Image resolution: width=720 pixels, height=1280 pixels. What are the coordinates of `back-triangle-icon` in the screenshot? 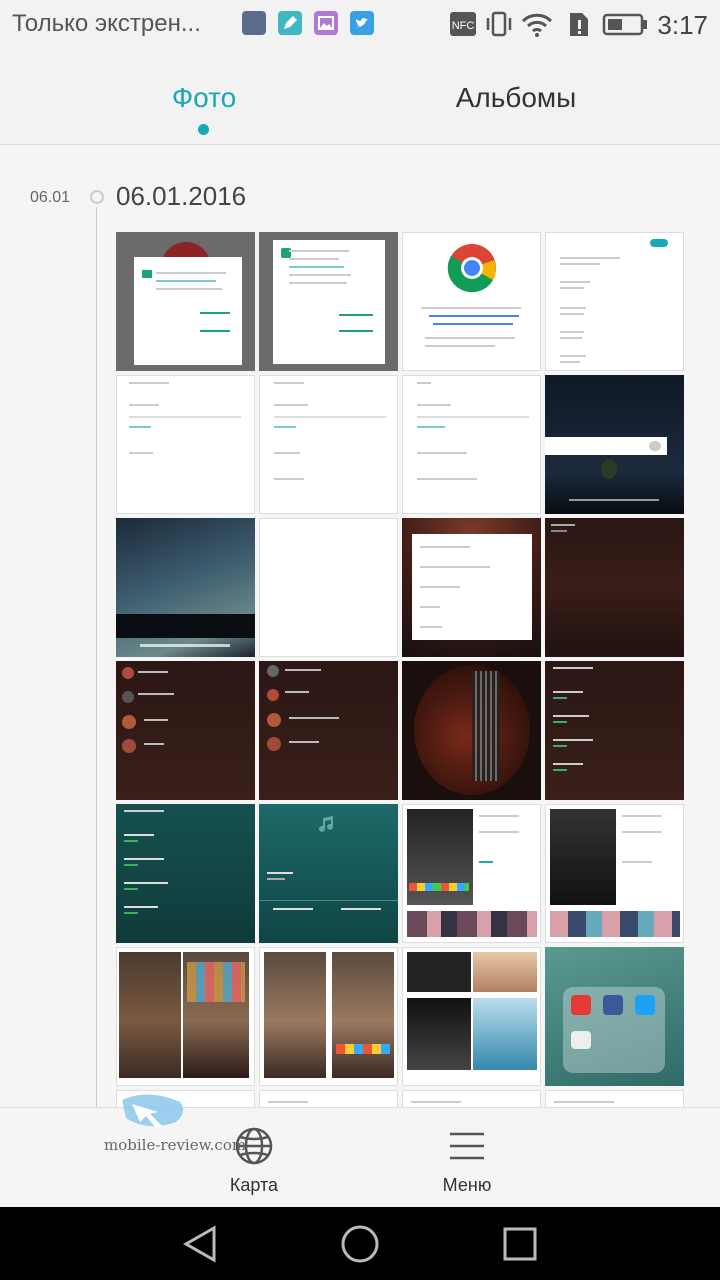 It's located at (199, 1244).